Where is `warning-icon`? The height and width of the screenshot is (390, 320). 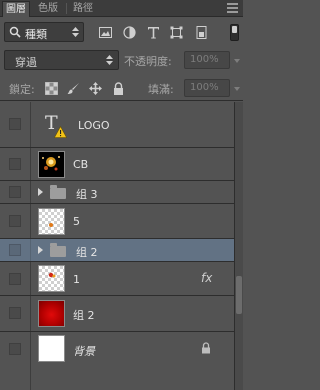
warning-icon is located at coordinates (60, 132).